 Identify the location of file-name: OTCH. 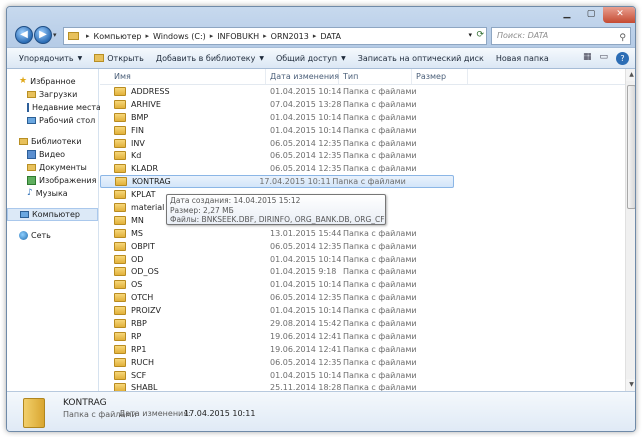
(142, 298).